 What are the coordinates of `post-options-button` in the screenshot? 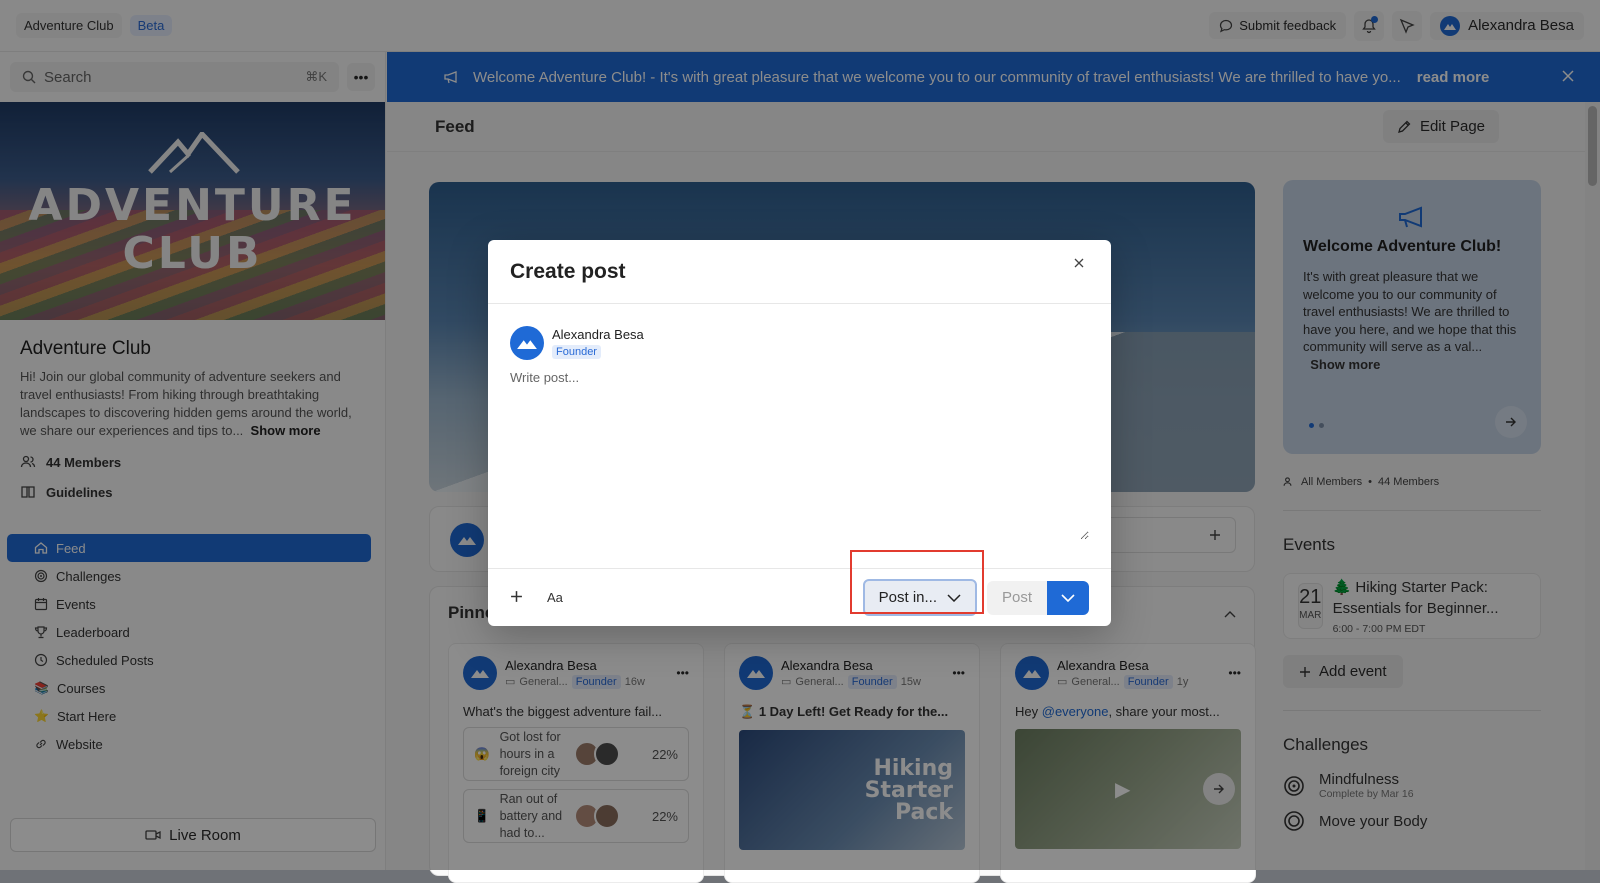 It's located at (1068, 597).